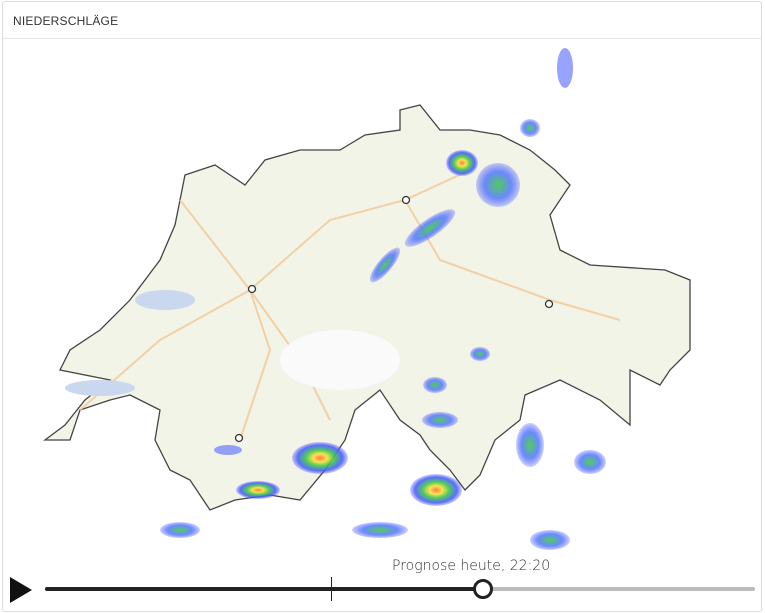 The height and width of the screenshot is (613, 765). What do you see at coordinates (239, 438) in the screenshot?
I see `city-sion` at bounding box center [239, 438].